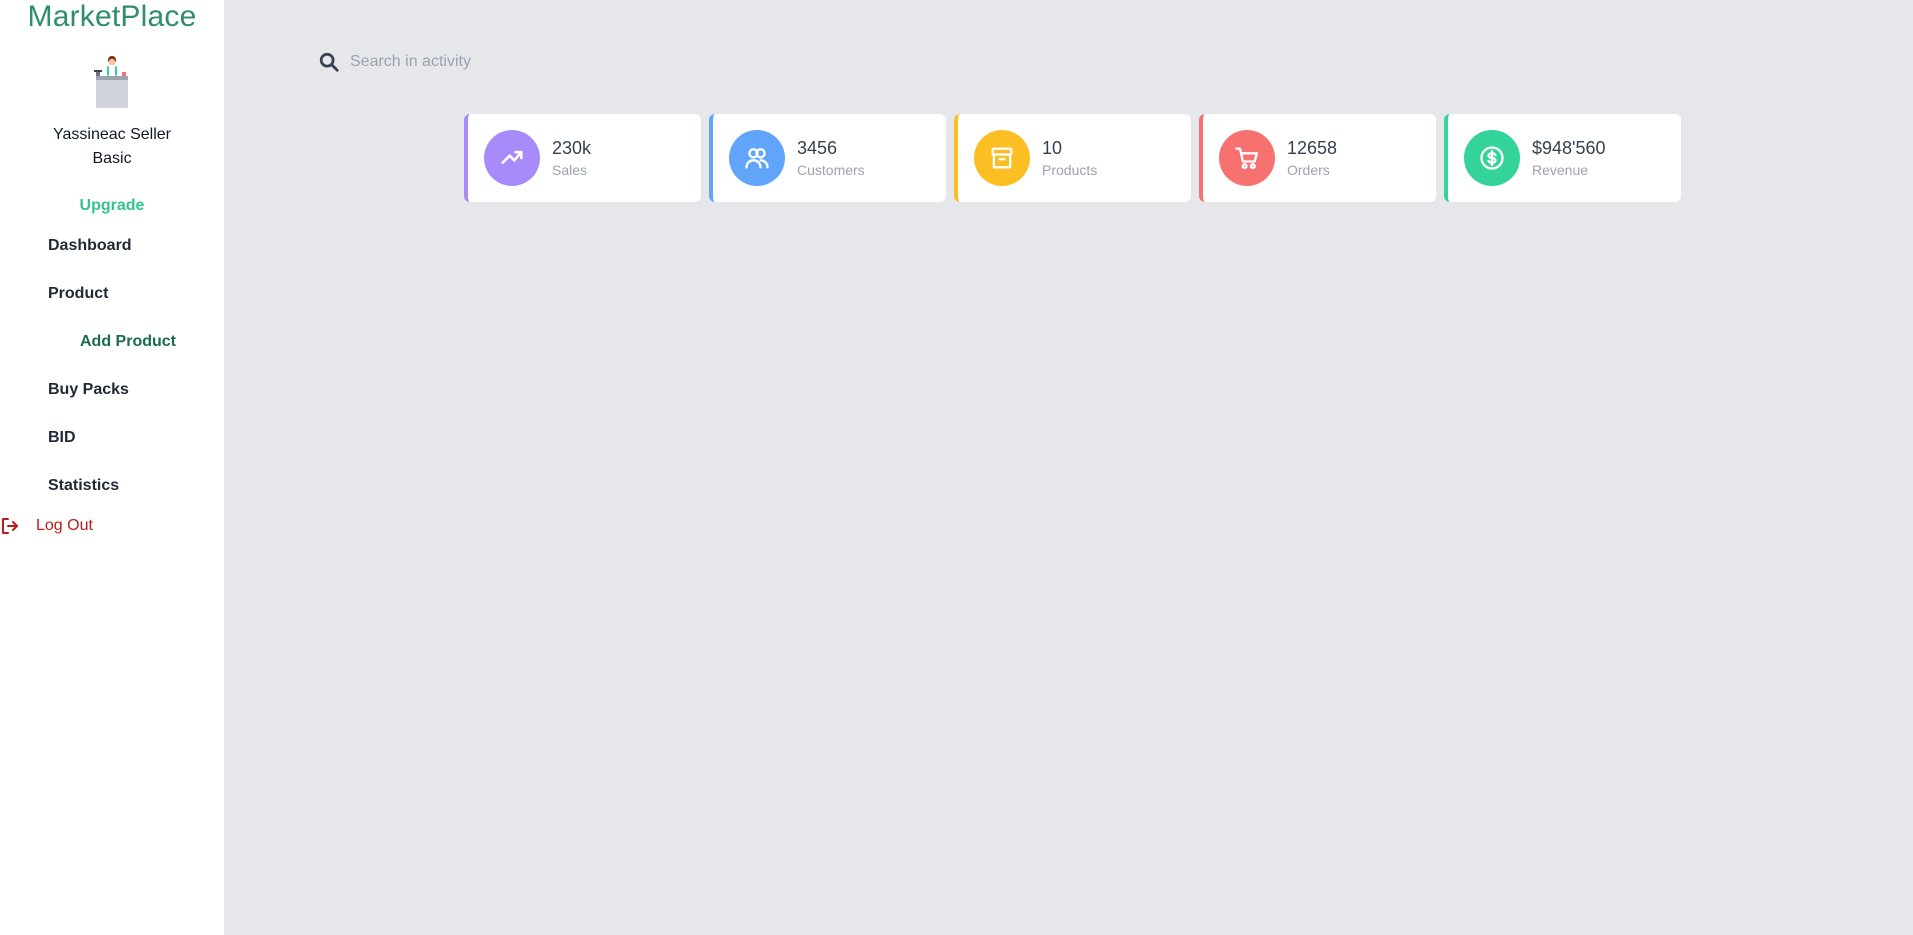  Describe the element at coordinates (112, 158) in the screenshot. I see `user-plan: Basic` at that location.